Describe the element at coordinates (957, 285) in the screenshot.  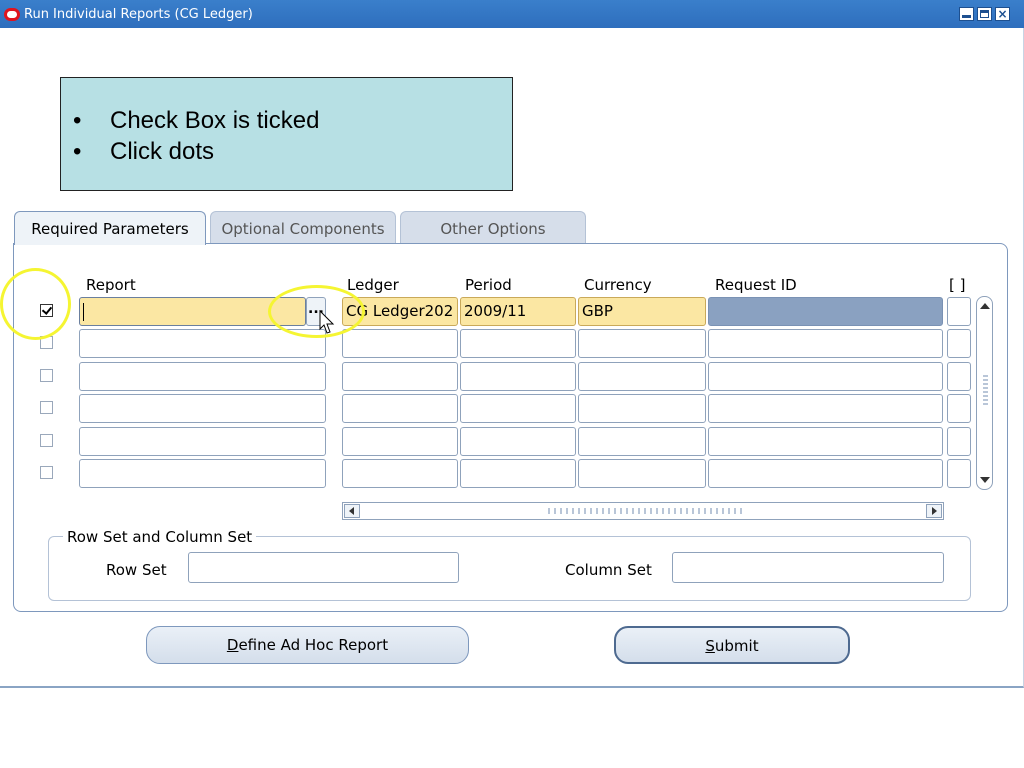
I see `column-header-flexfield: [ ]` at that location.